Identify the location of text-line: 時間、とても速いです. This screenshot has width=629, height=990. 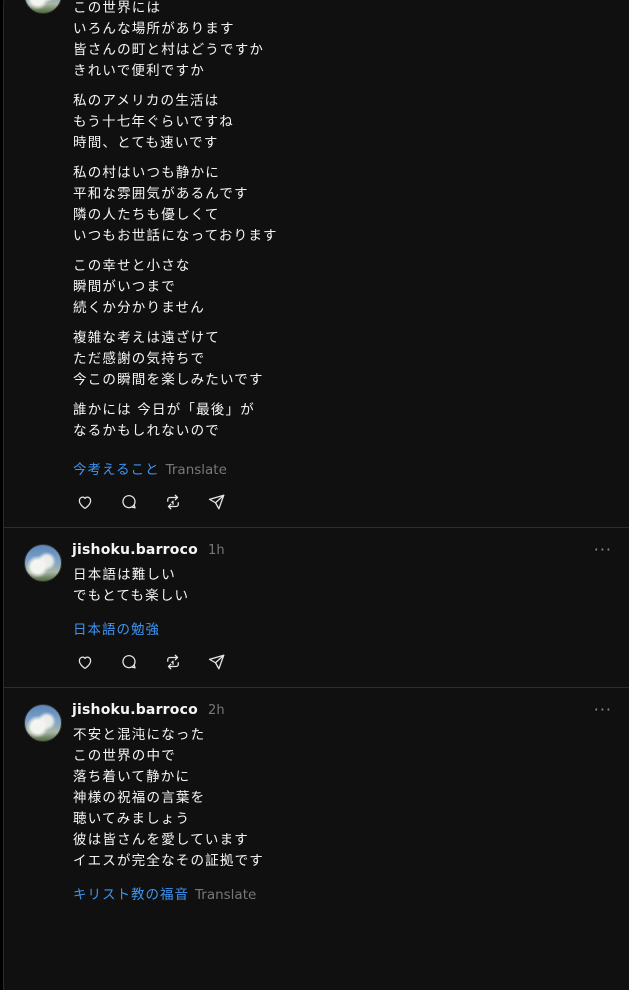
(146, 143).